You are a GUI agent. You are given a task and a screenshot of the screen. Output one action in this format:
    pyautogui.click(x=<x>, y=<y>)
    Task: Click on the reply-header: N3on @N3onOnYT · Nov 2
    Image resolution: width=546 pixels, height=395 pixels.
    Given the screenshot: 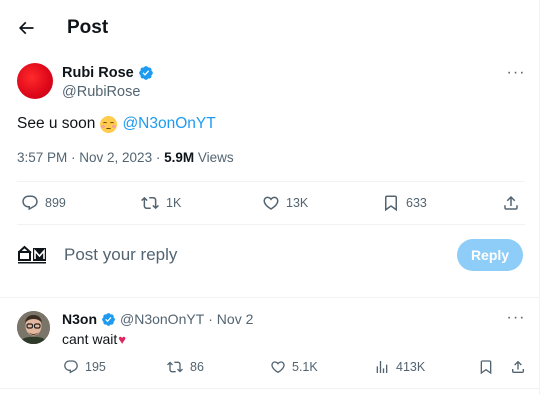 What is the action you would take?
    pyautogui.click(x=157, y=319)
    